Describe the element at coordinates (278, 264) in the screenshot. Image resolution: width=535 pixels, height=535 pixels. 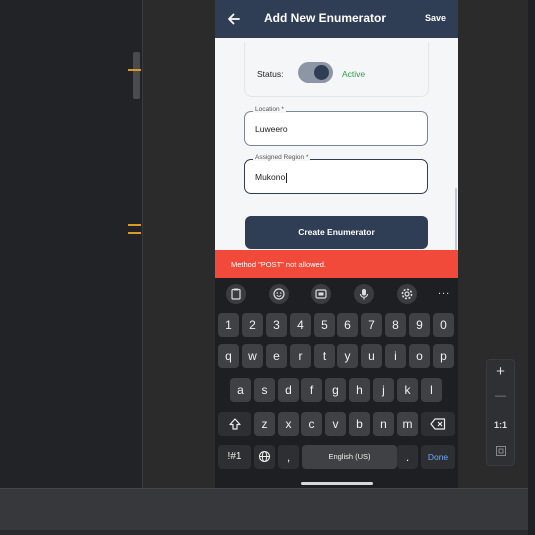
I see `error-message: Method "POST" not allowed.` at that location.